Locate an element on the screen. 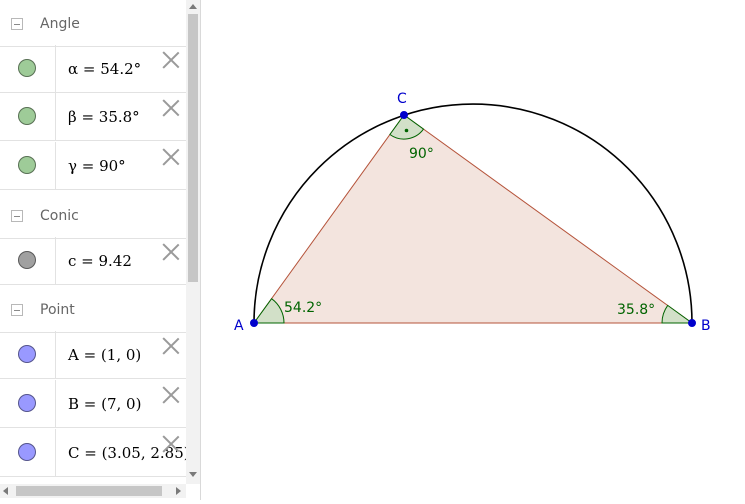  group-label: Conic is located at coordinates (59, 216).